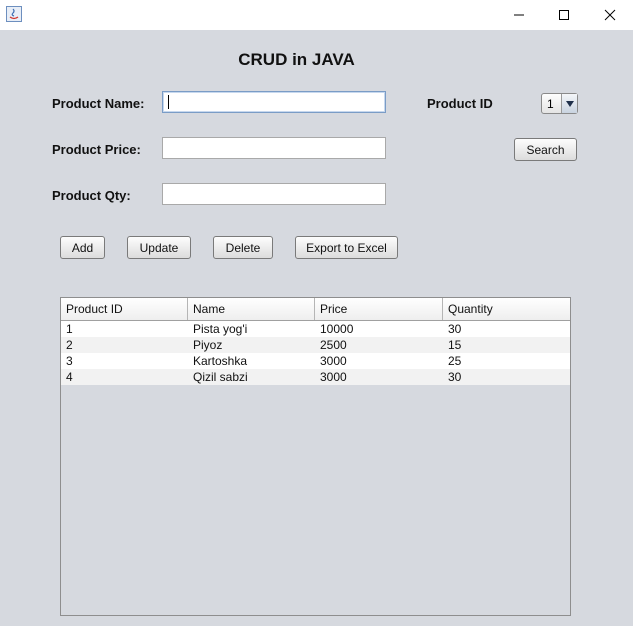  I want to click on table-row: 3 Kartoshka 3000 25, so click(315, 361).